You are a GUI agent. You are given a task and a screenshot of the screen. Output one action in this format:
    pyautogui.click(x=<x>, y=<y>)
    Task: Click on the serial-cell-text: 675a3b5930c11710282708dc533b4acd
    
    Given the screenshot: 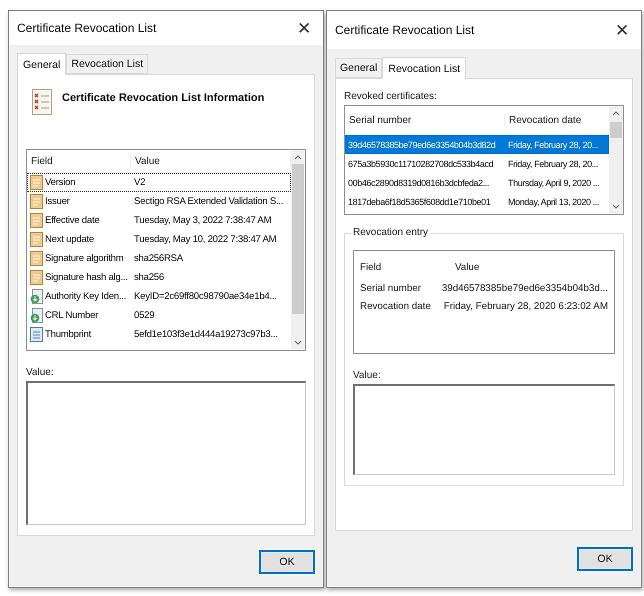 What is the action you would take?
    pyautogui.click(x=420, y=163)
    